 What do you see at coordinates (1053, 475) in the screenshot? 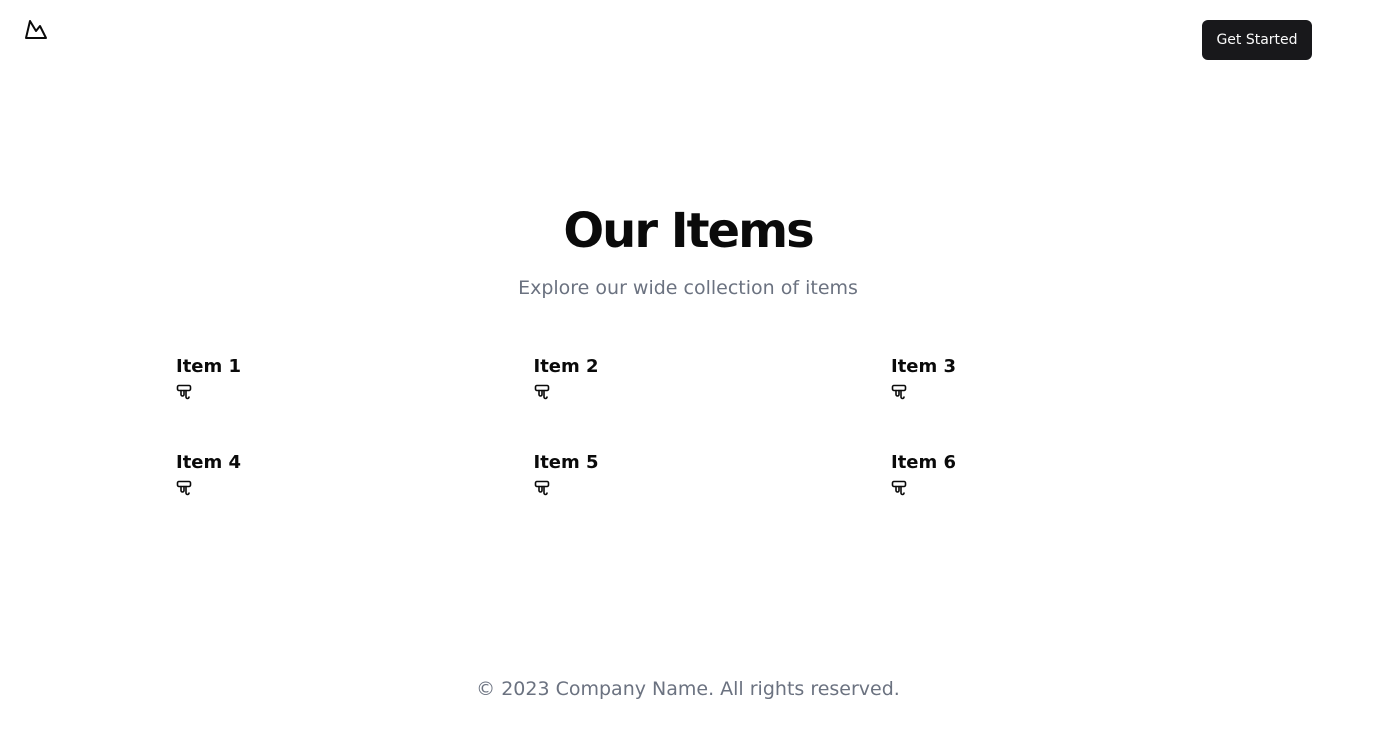
I see `item-card: Item 6` at bounding box center [1053, 475].